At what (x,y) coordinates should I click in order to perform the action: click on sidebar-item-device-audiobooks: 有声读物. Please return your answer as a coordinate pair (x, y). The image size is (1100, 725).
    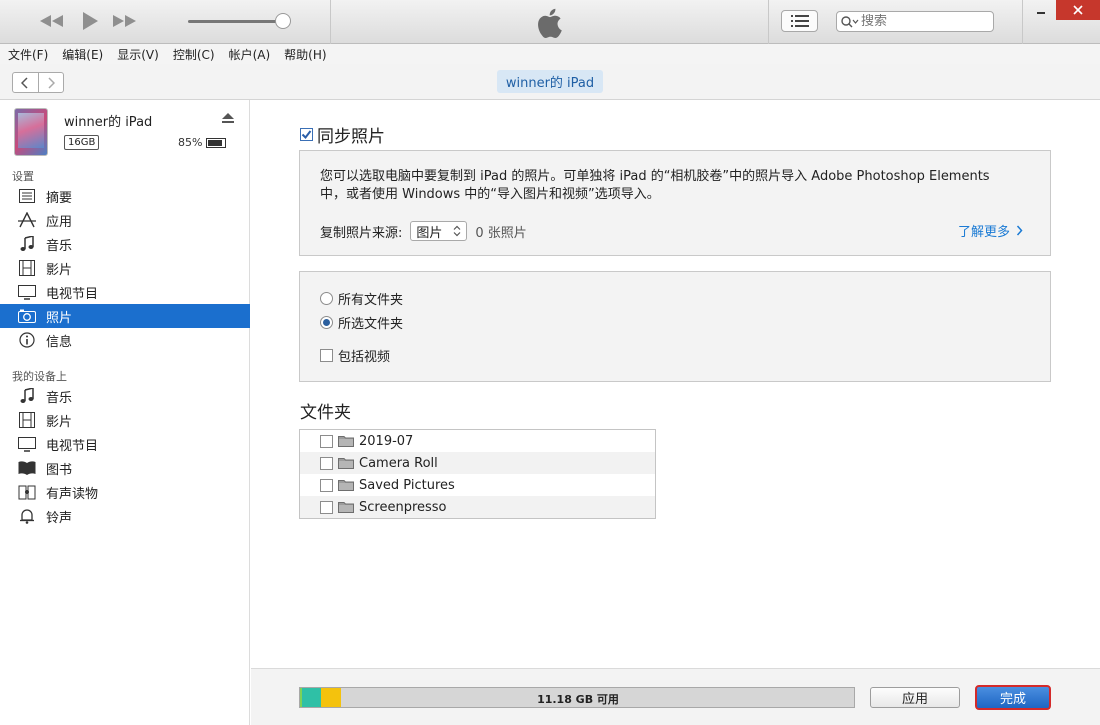
    Looking at the image, I should click on (125, 492).